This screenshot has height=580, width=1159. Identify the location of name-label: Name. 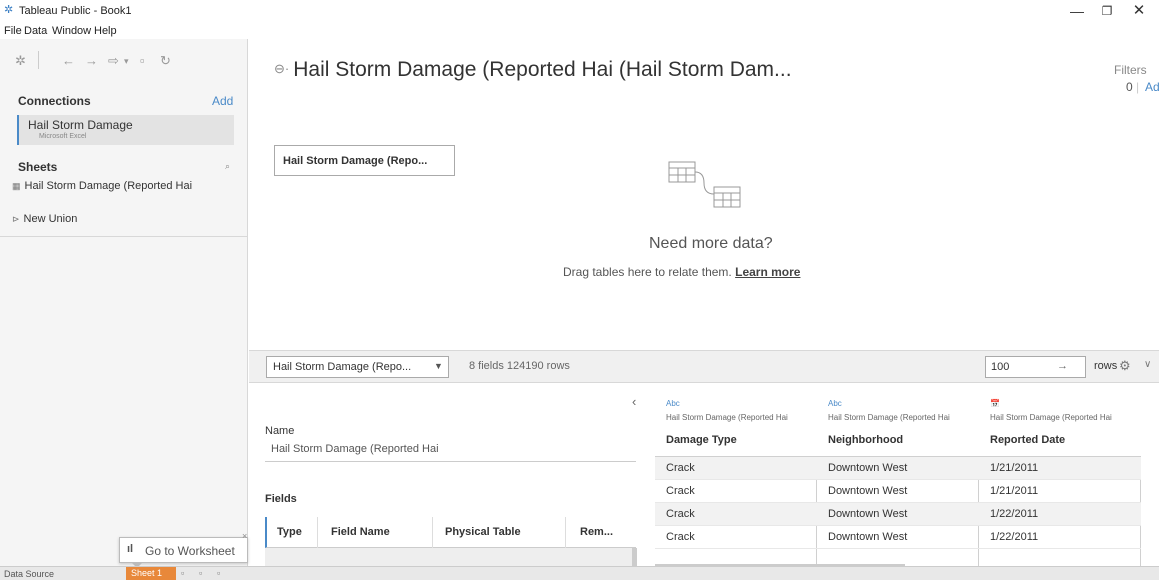
(280, 431).